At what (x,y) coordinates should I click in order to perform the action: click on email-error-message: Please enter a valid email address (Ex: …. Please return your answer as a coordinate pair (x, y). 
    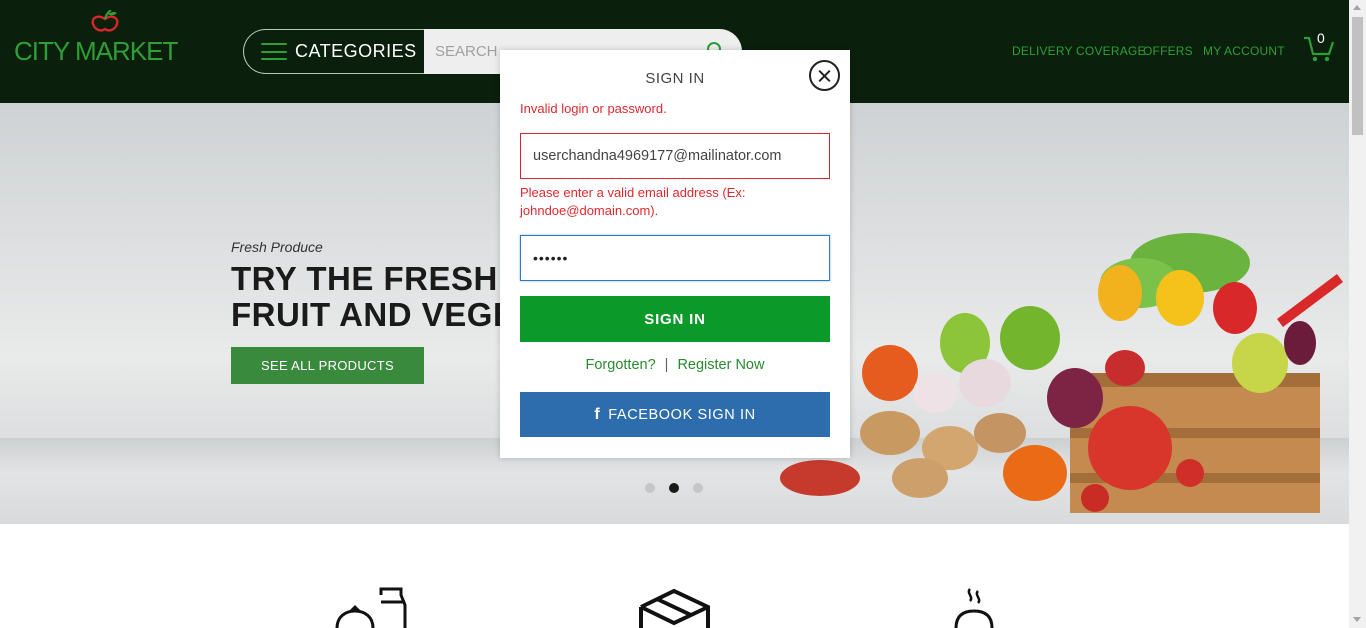
    Looking at the image, I should click on (633, 201).